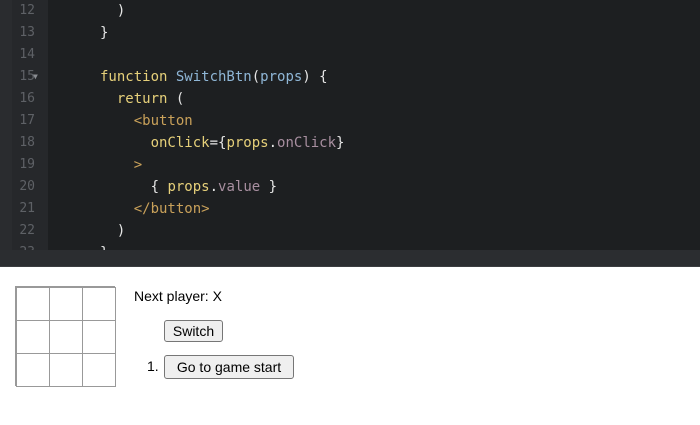 The image size is (700, 425). Describe the element at coordinates (35, 77) in the screenshot. I see `fold-arrow-icon: ▼` at that location.